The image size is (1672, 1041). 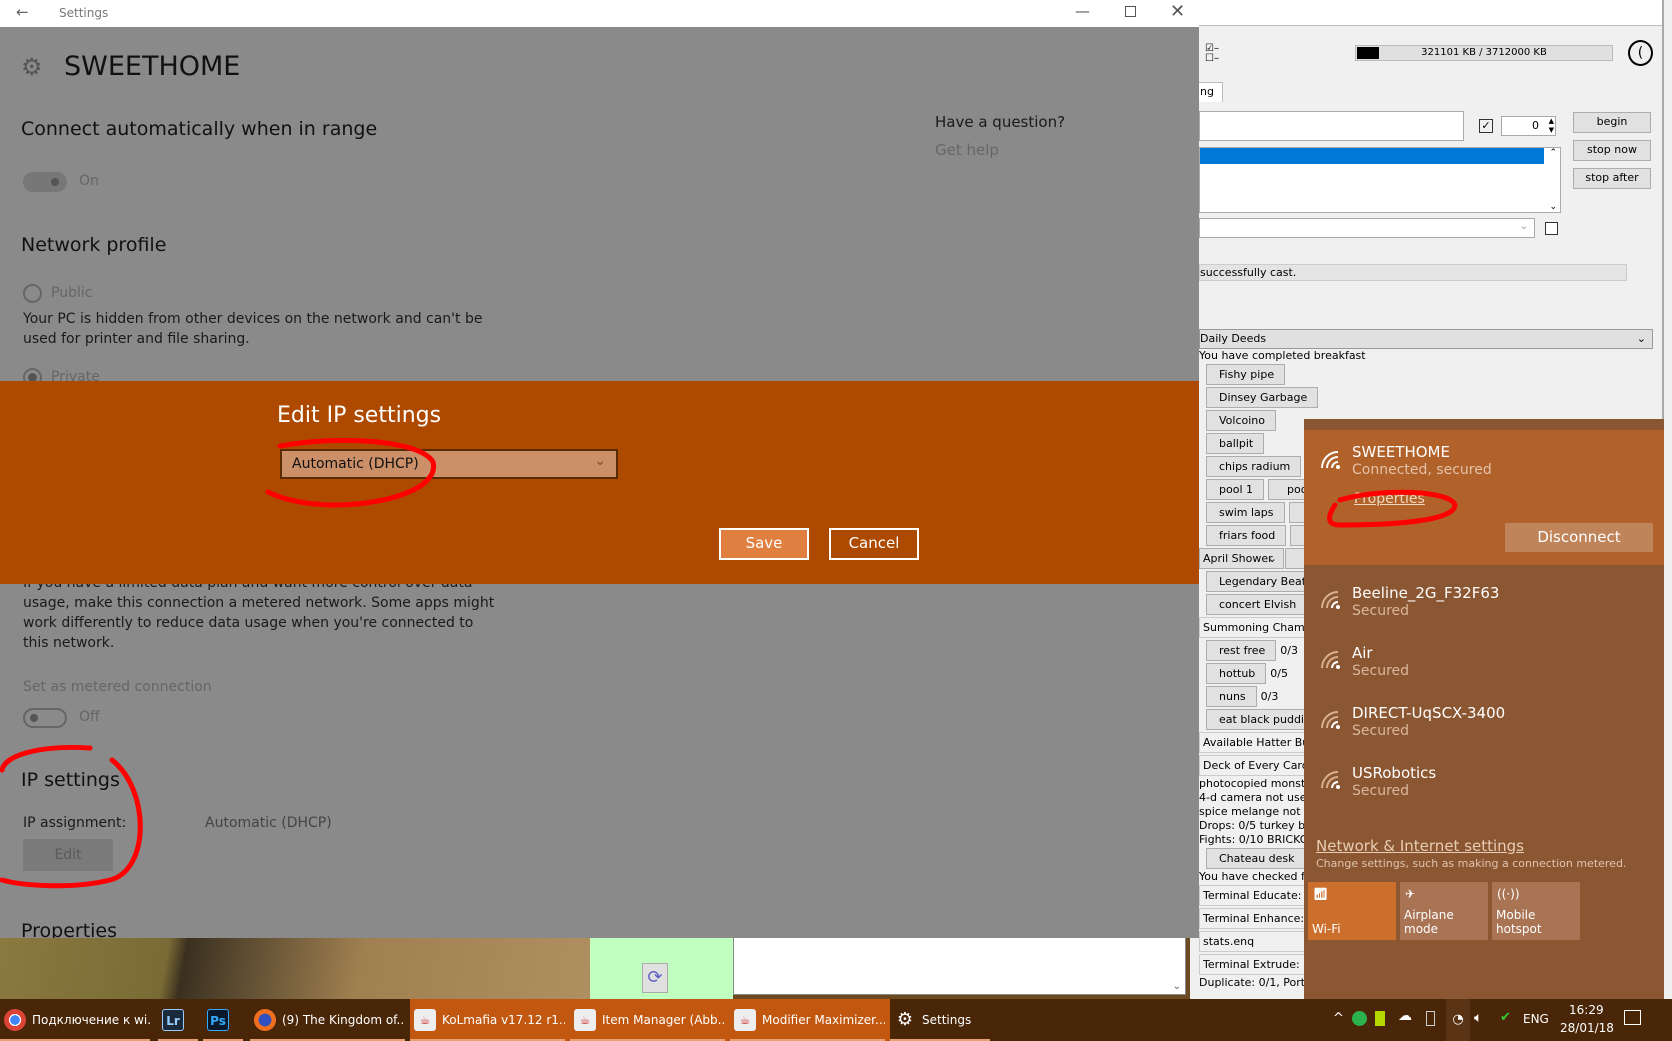 What do you see at coordinates (1586, 1010) in the screenshot?
I see `clock-time: 16:29` at bounding box center [1586, 1010].